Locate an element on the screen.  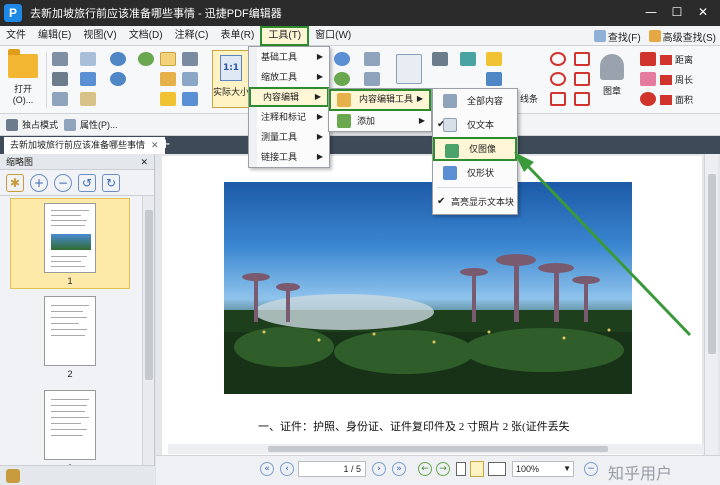
menu-image-only: 仅图像 is located at coordinates (475, 149).